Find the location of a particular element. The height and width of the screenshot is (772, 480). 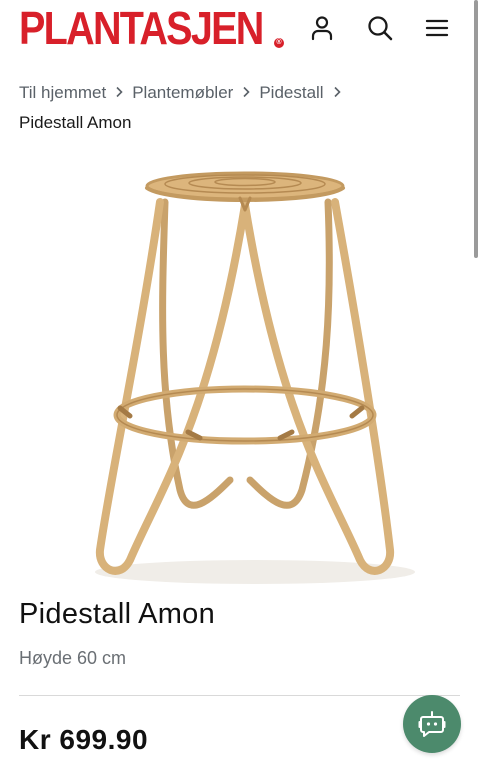

product-height: Høyde 60 cm is located at coordinates (73, 658).